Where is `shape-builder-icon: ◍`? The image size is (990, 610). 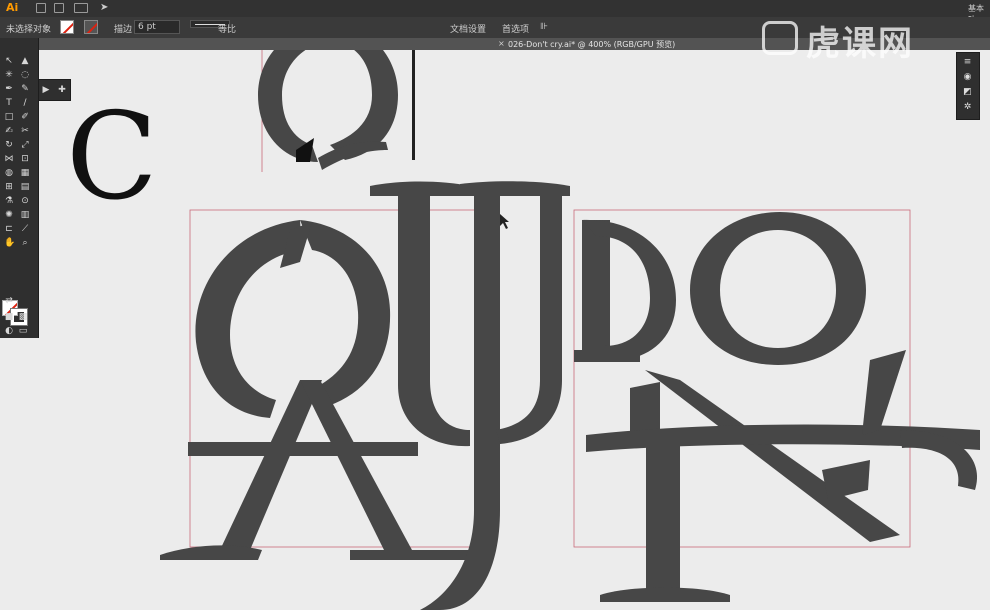
shape-builder-icon: ◍ is located at coordinates (9, 173).